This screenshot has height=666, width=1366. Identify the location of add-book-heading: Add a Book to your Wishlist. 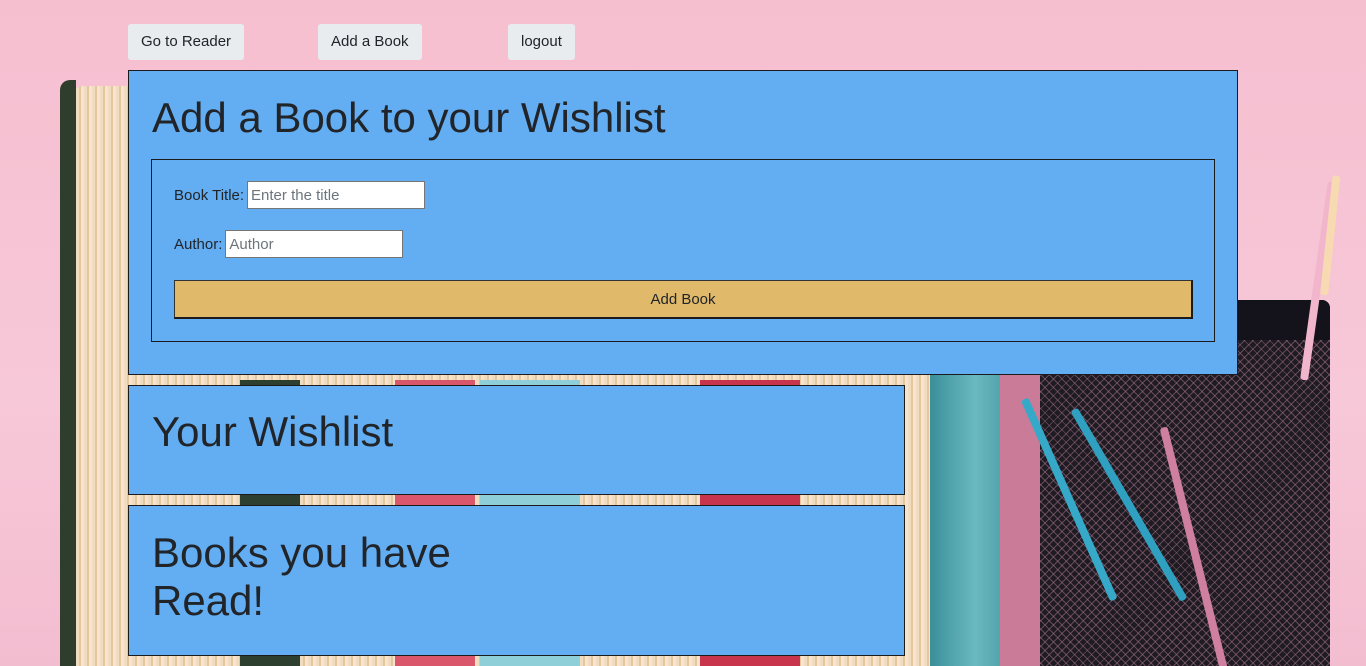
(409, 117).